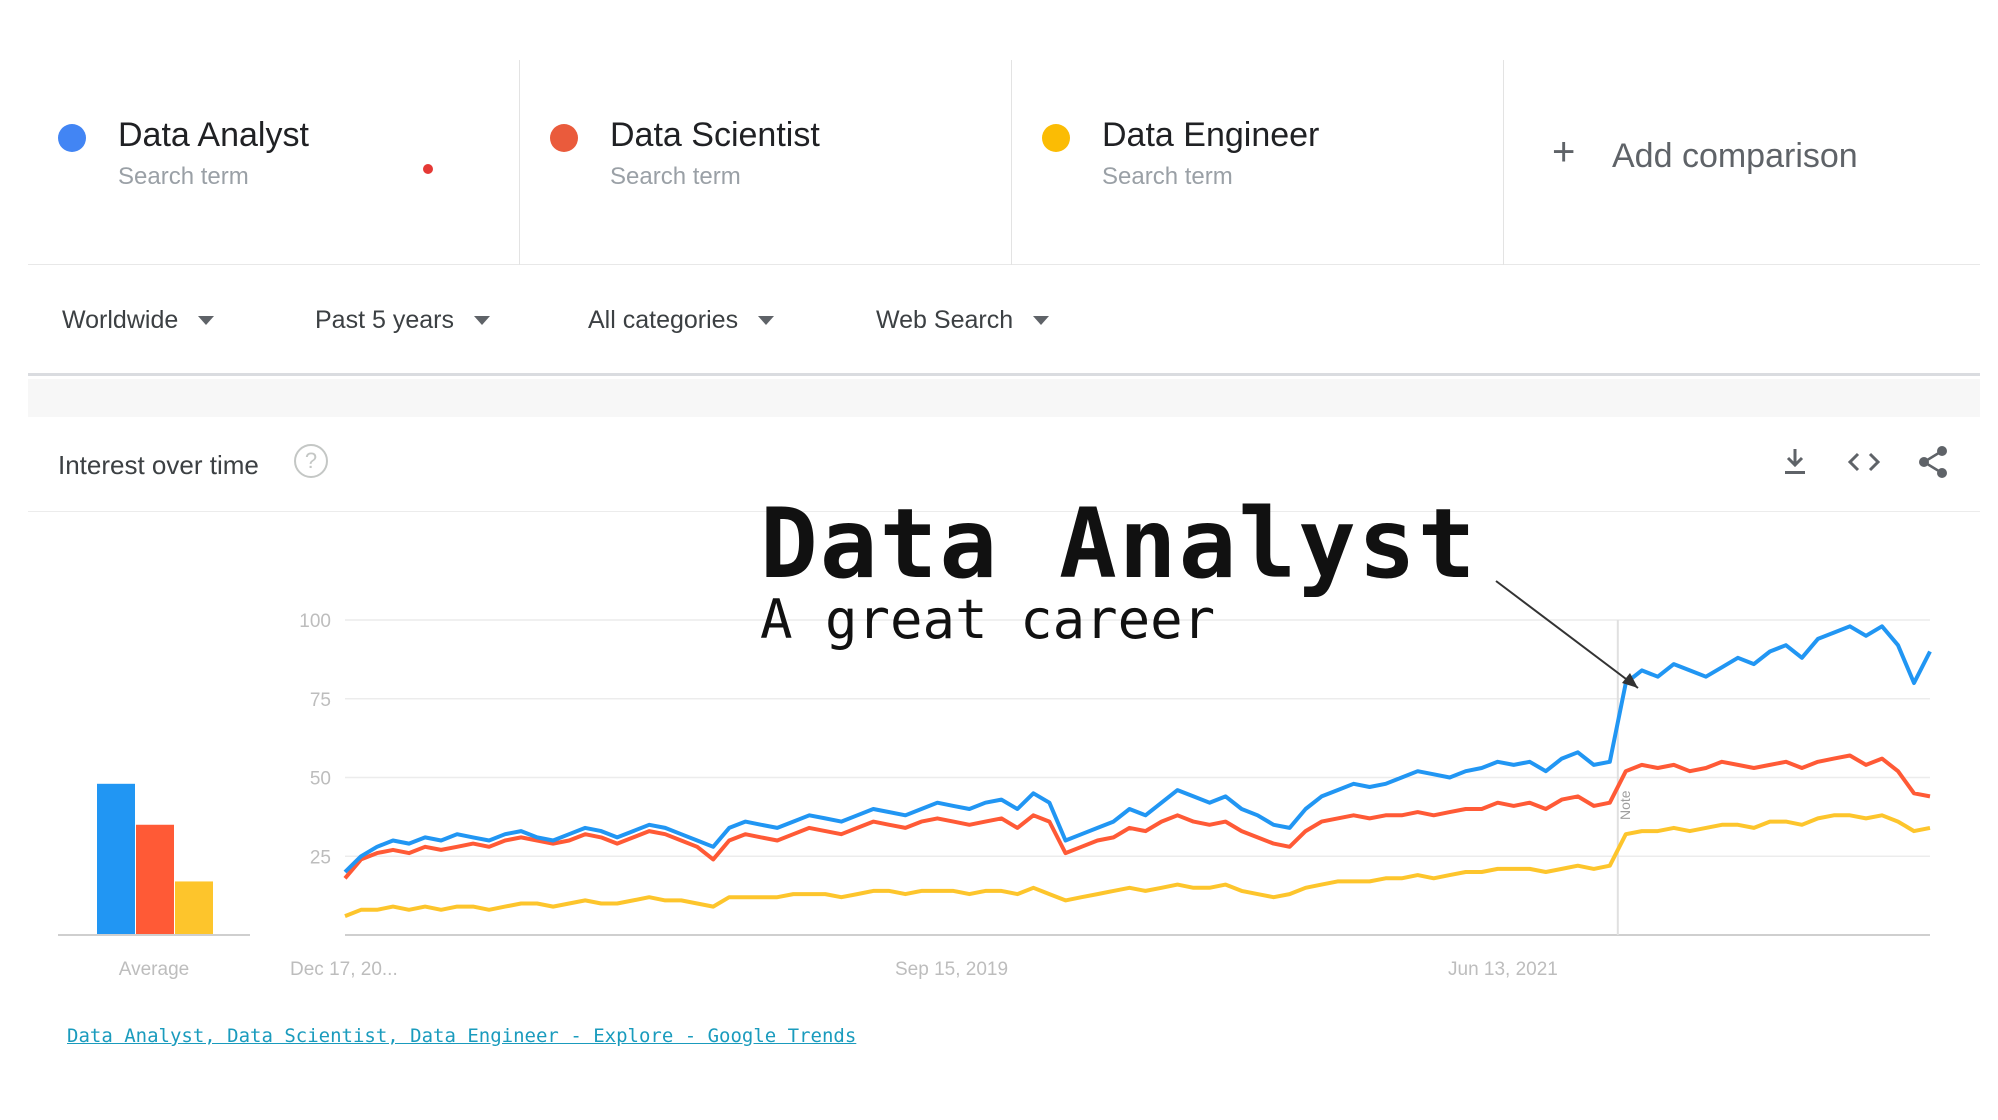 The image size is (1998, 1120). I want to click on embed-code-icon, so click(1864, 462).